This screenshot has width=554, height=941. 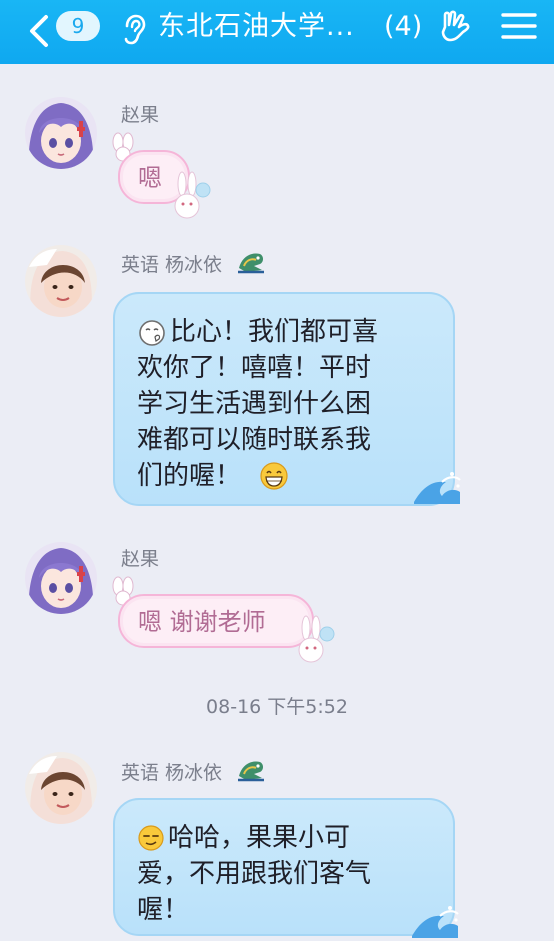 What do you see at coordinates (134, 30) in the screenshot?
I see `ear-icon` at bounding box center [134, 30].